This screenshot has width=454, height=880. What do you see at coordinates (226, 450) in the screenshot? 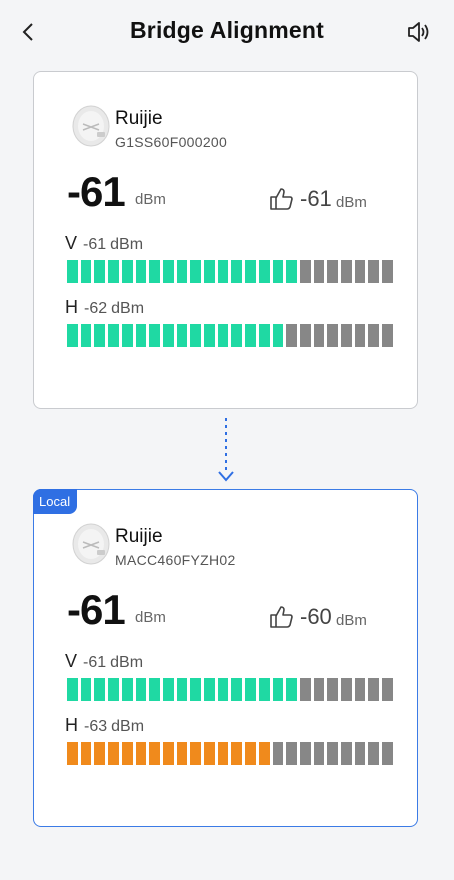
I see `link-arrow-icon` at bounding box center [226, 450].